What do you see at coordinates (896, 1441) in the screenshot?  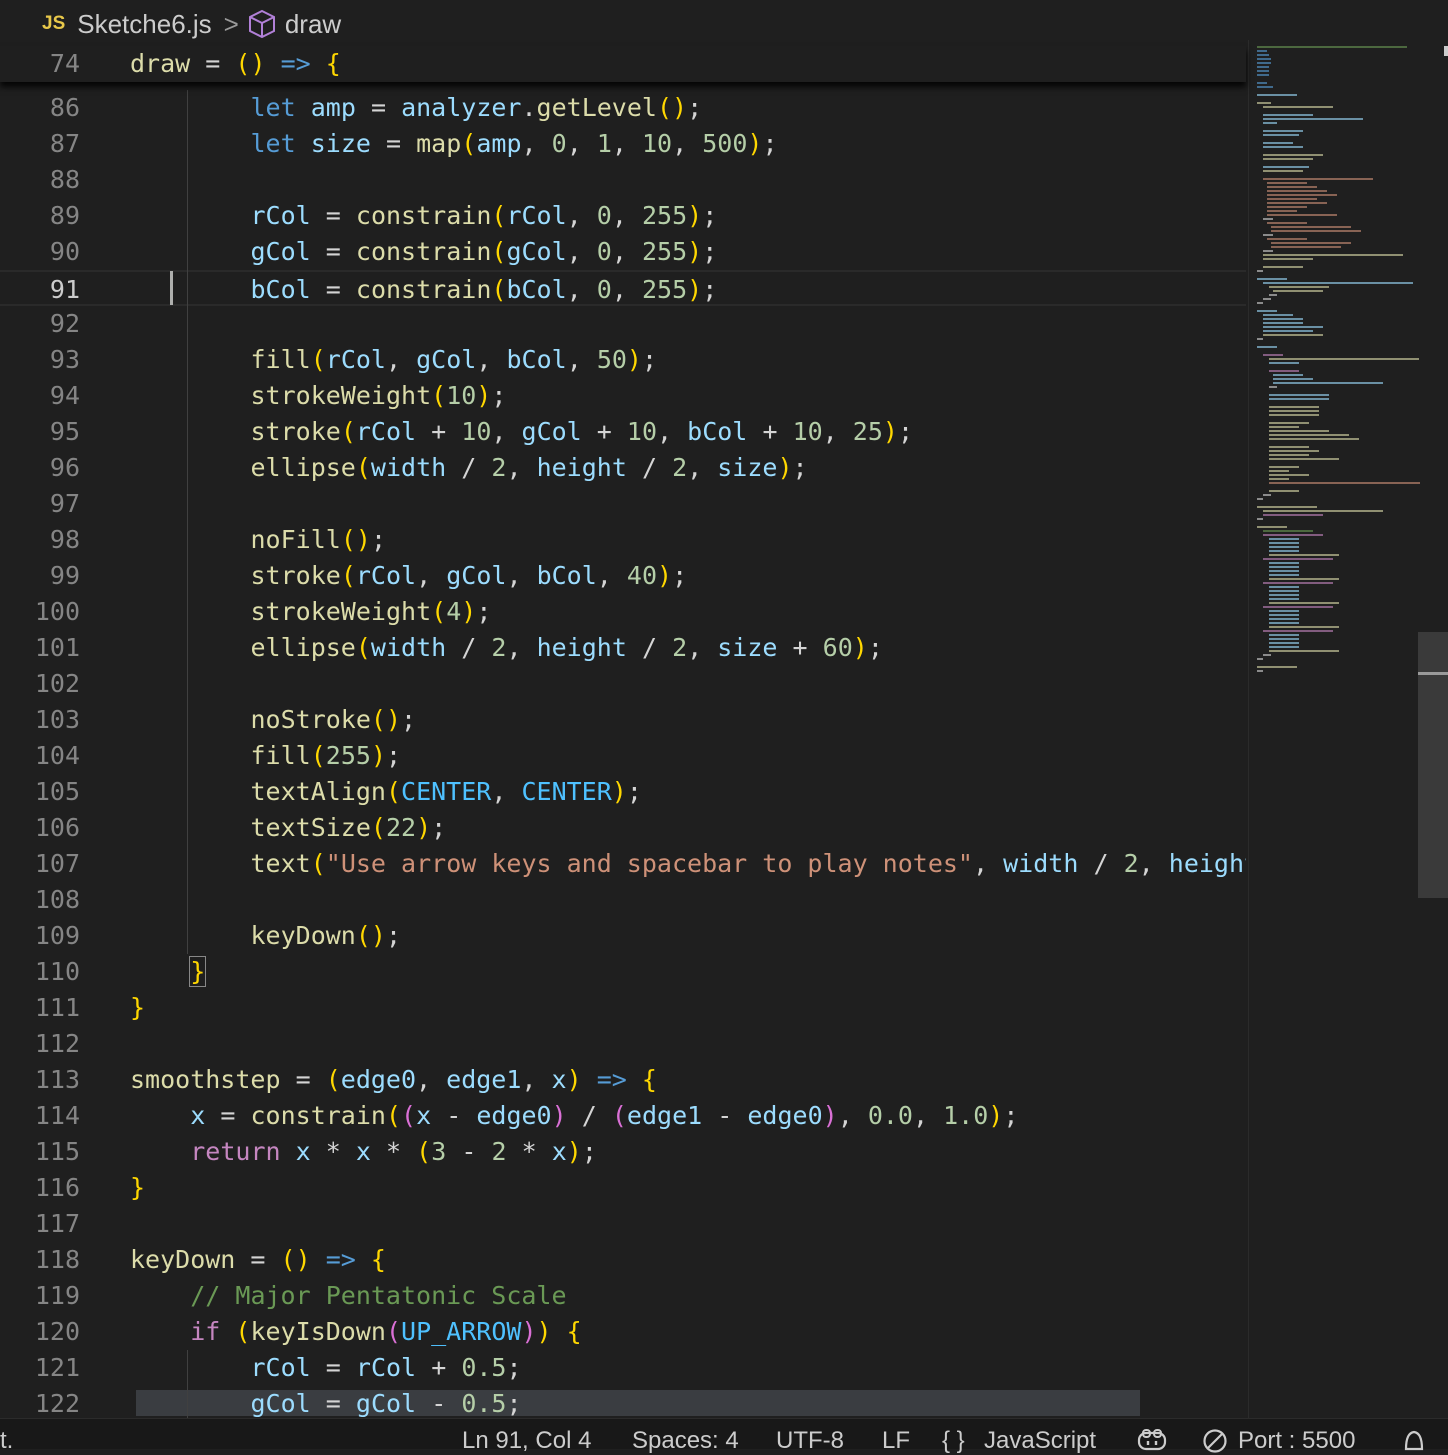 I see `status-line-ending: LF` at bounding box center [896, 1441].